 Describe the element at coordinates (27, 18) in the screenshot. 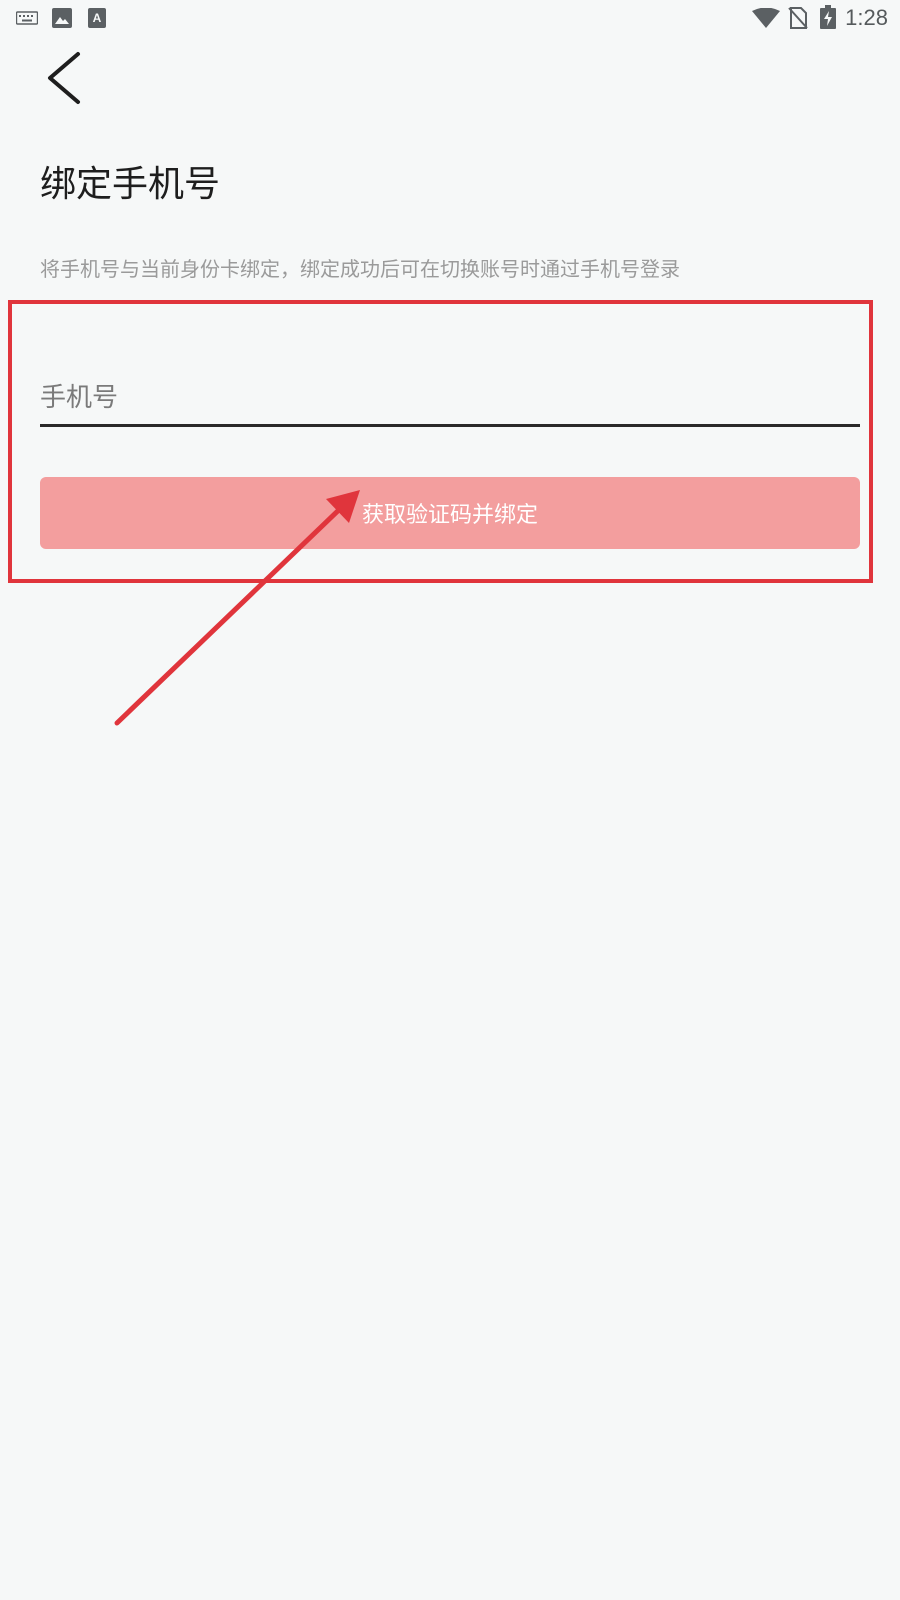

I see `keyboard-icon` at that location.